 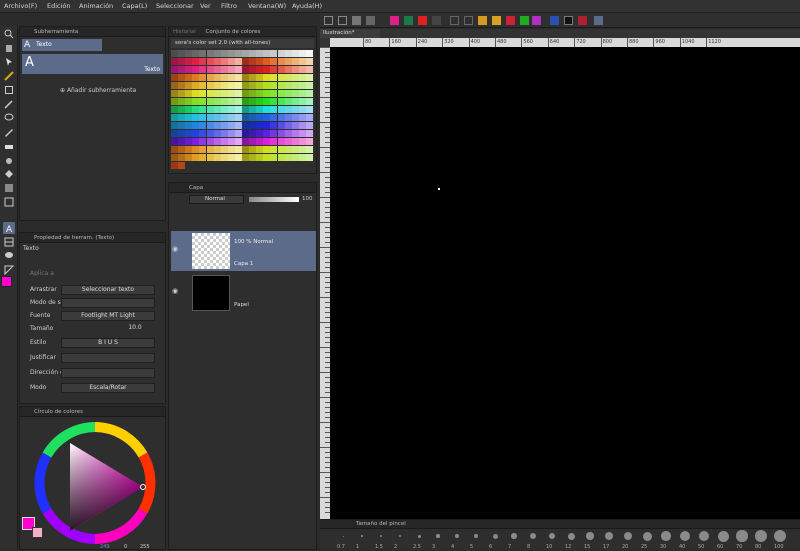 I want to click on undo-icon, so click(x=436, y=20).